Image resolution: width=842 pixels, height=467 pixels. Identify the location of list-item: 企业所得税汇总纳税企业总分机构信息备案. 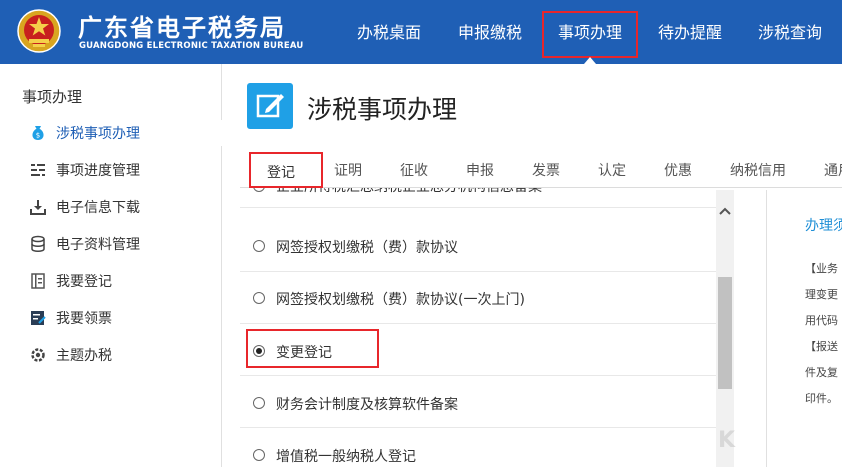
(478, 198).